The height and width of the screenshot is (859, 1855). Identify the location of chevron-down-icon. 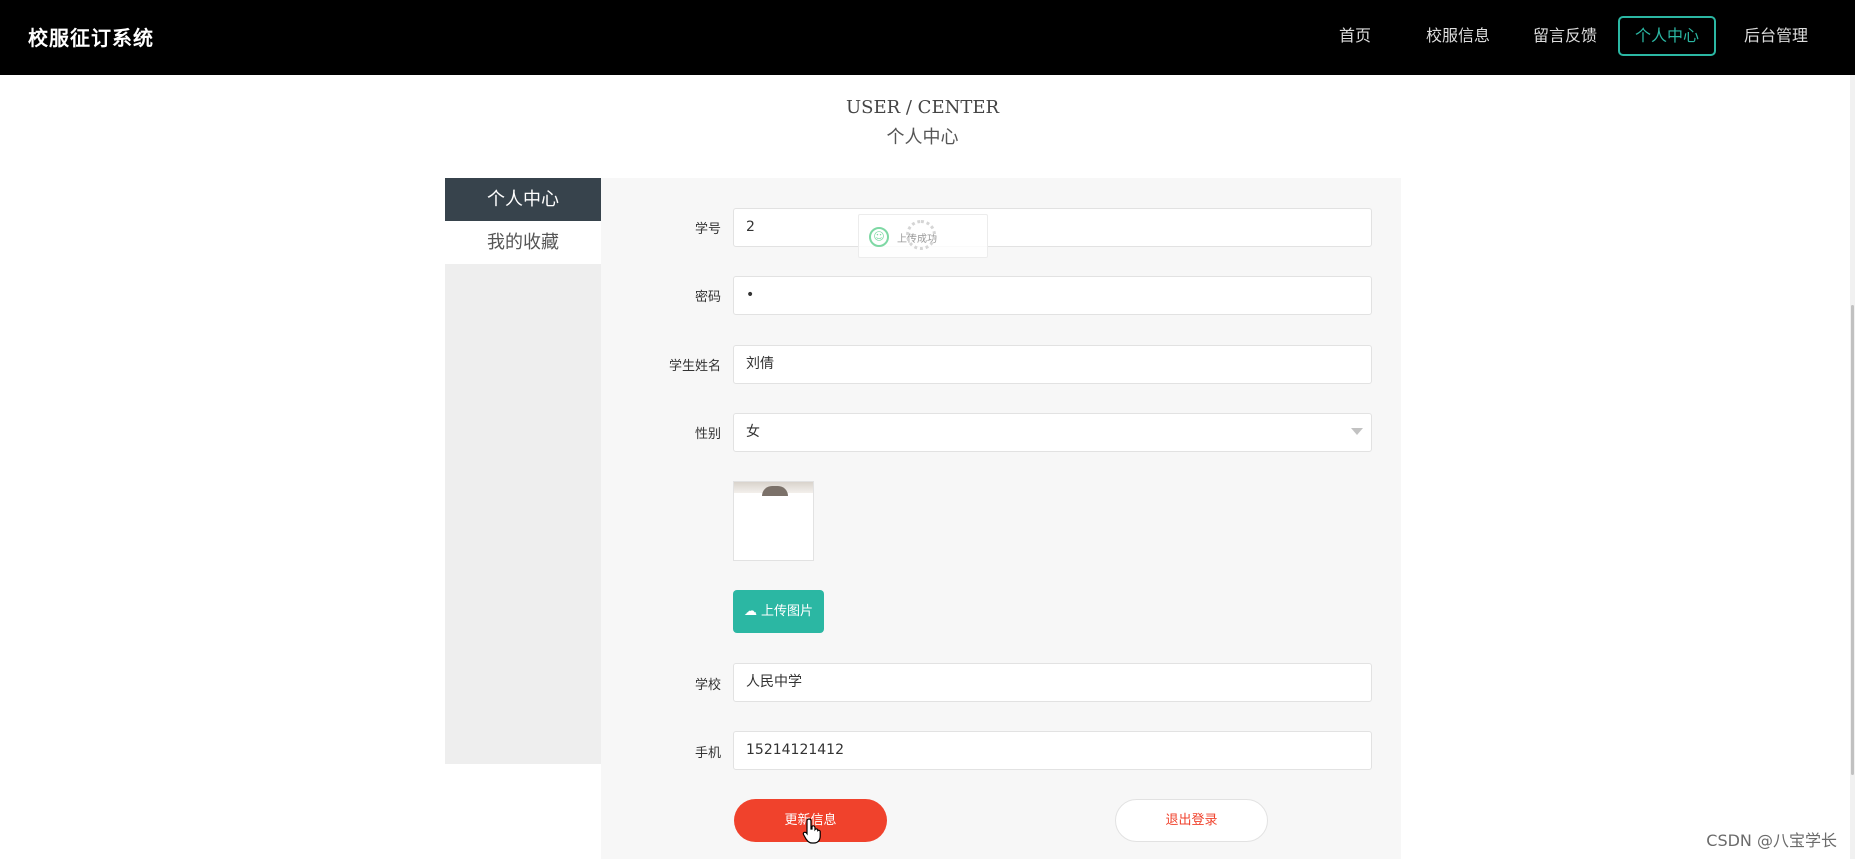
(1357, 431).